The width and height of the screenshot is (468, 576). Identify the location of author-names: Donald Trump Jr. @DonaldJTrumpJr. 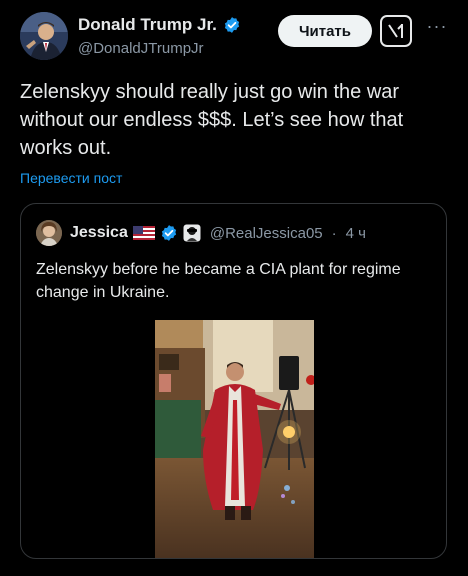
(159, 35).